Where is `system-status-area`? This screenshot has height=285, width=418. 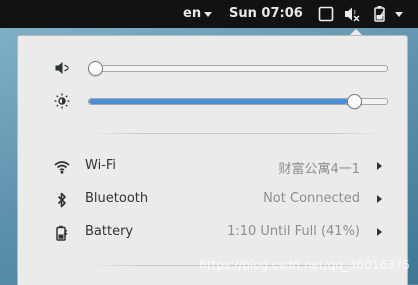
system-status-area is located at coordinates (356, 14).